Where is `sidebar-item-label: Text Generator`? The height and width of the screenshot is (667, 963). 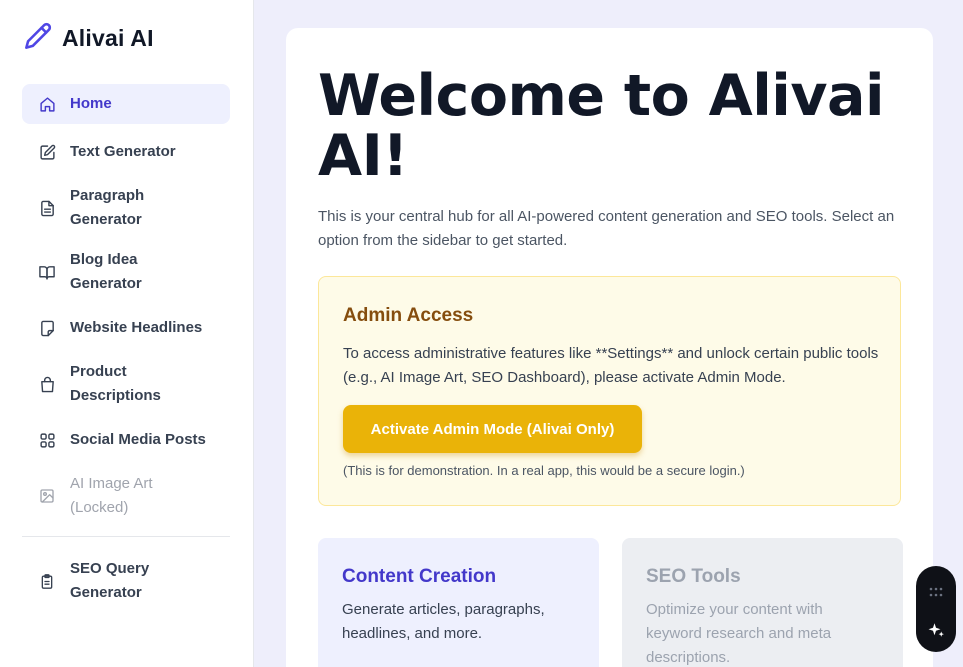
sidebar-item-label: Text Generator is located at coordinates (123, 151).